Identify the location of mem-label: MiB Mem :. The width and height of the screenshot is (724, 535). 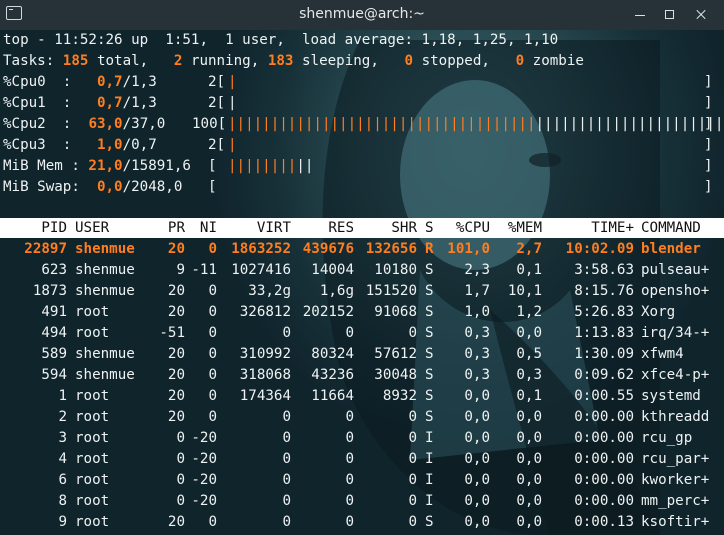
(41, 166).